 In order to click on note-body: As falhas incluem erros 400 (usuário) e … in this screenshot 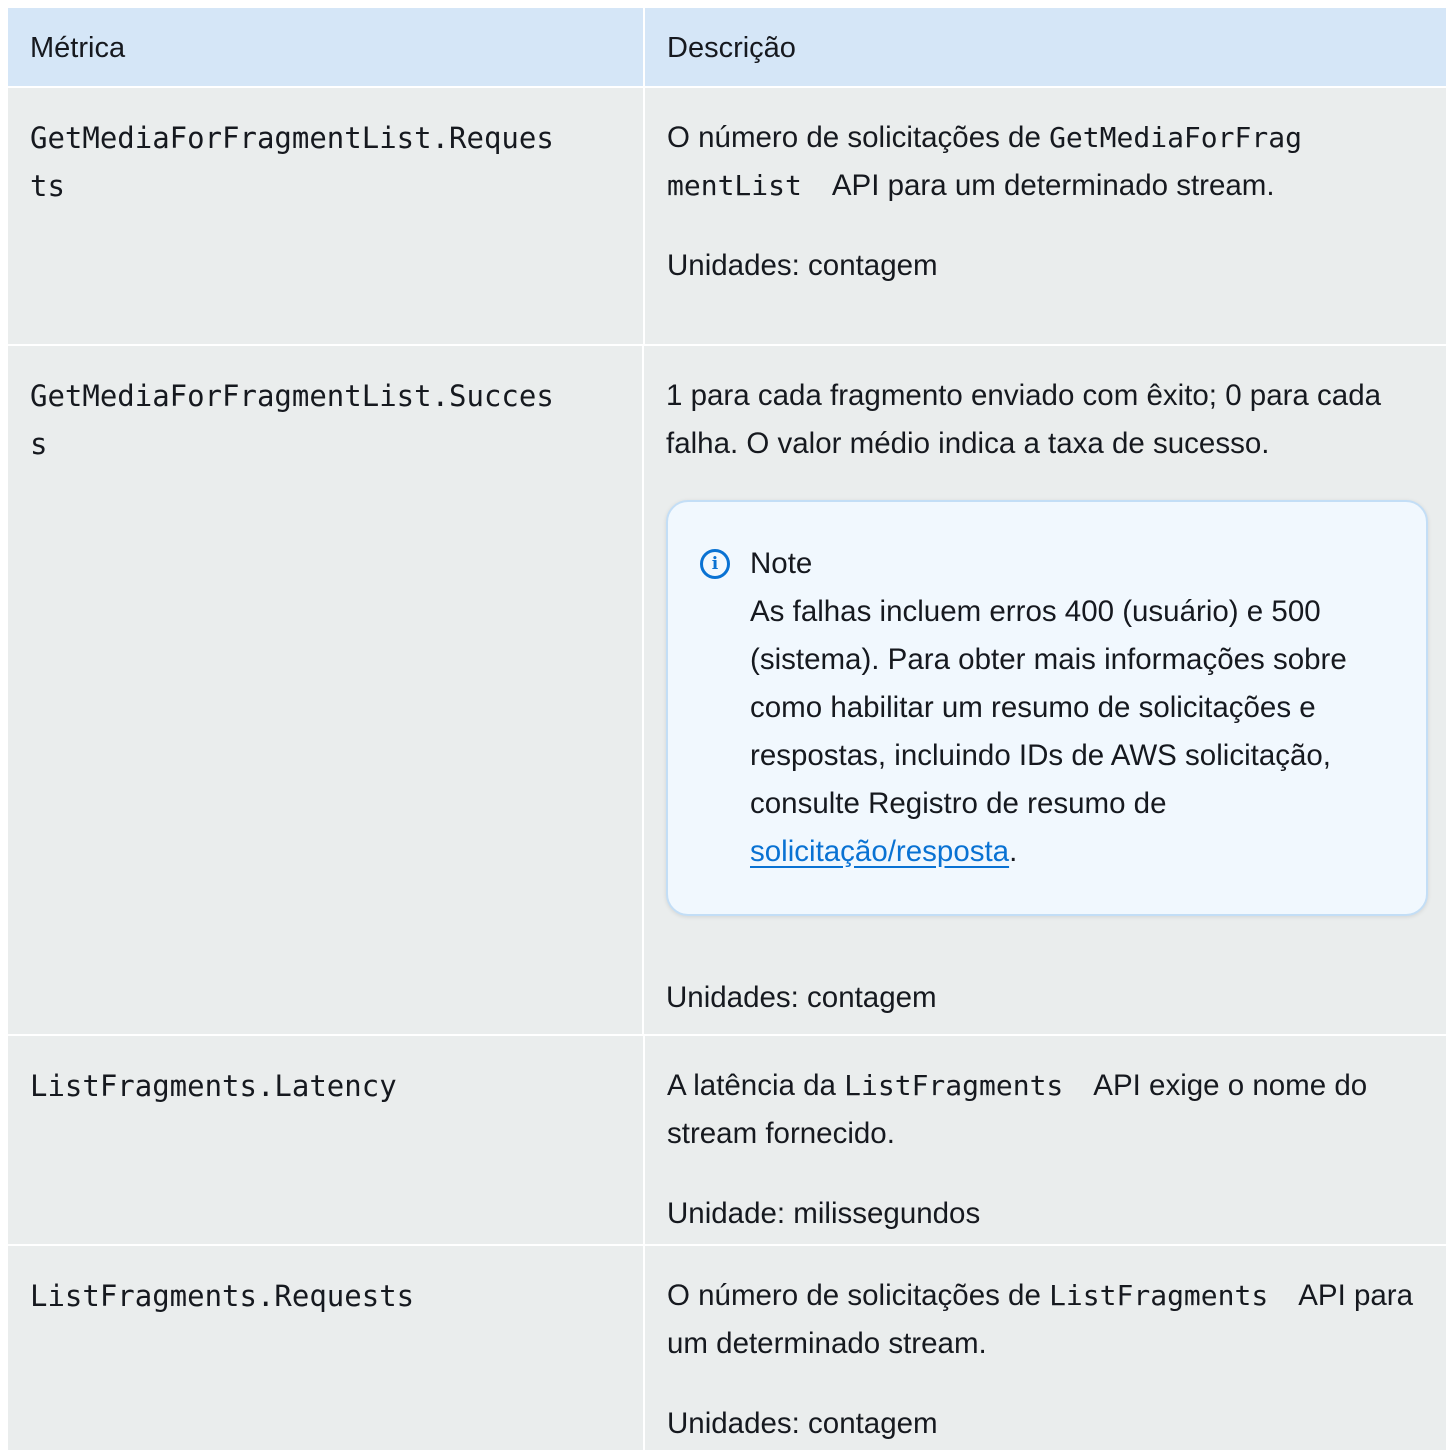, I will do `click(1068, 732)`.